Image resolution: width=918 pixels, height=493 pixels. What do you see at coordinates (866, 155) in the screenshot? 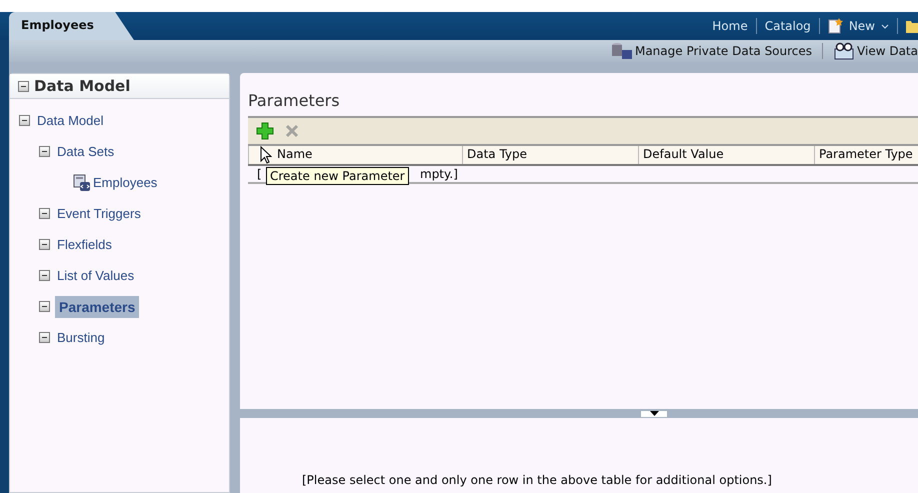
I see `column-header: Parameter Type` at bounding box center [866, 155].